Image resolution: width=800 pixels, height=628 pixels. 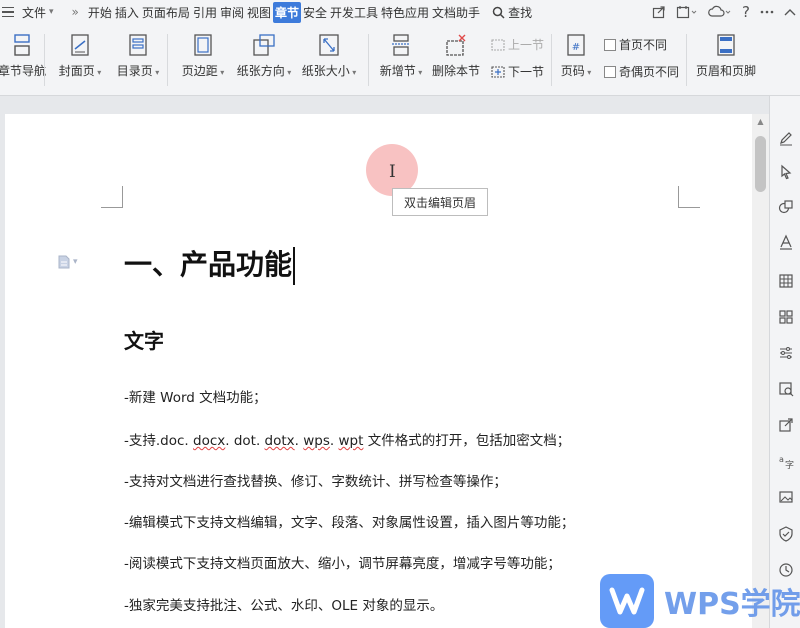 I want to click on page-number-button: # 页码 ▾, so click(x=576, y=60).